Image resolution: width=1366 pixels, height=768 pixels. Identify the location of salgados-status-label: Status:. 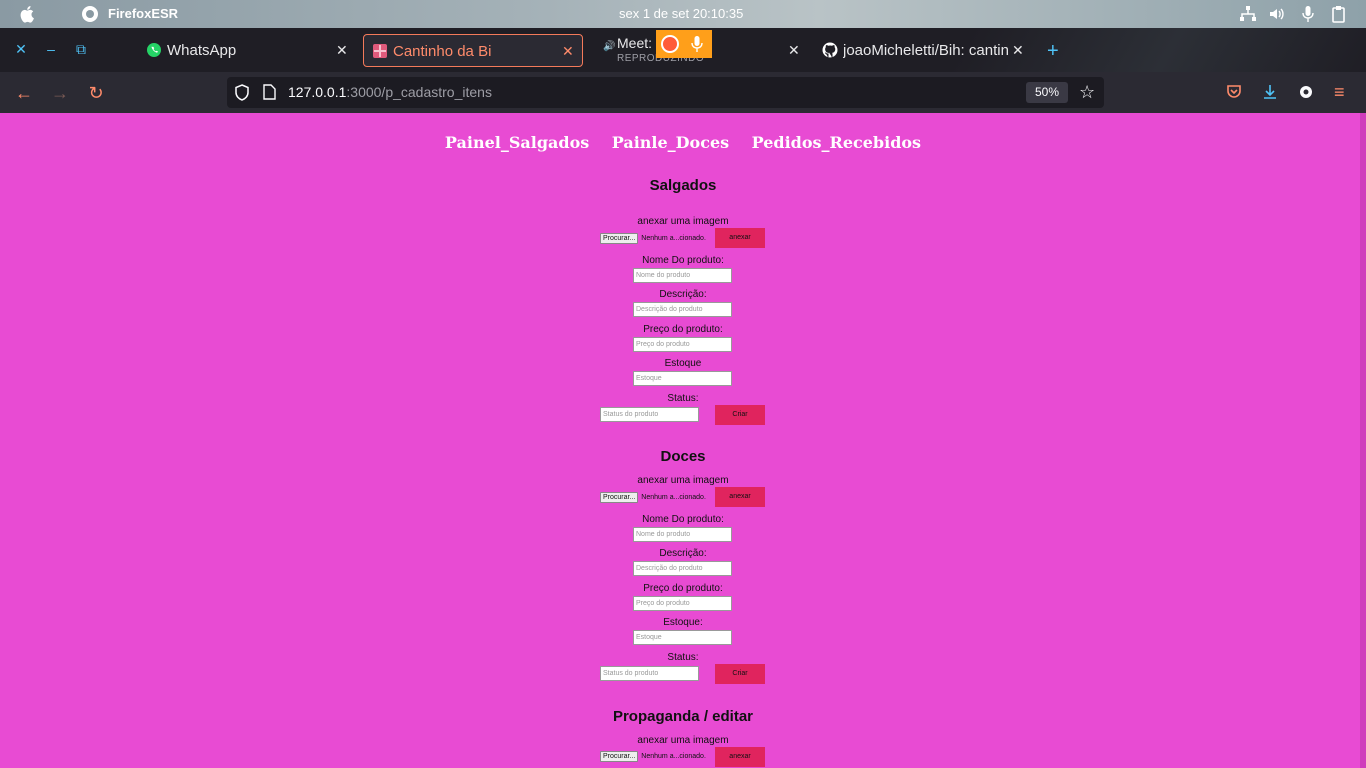
(683, 398).